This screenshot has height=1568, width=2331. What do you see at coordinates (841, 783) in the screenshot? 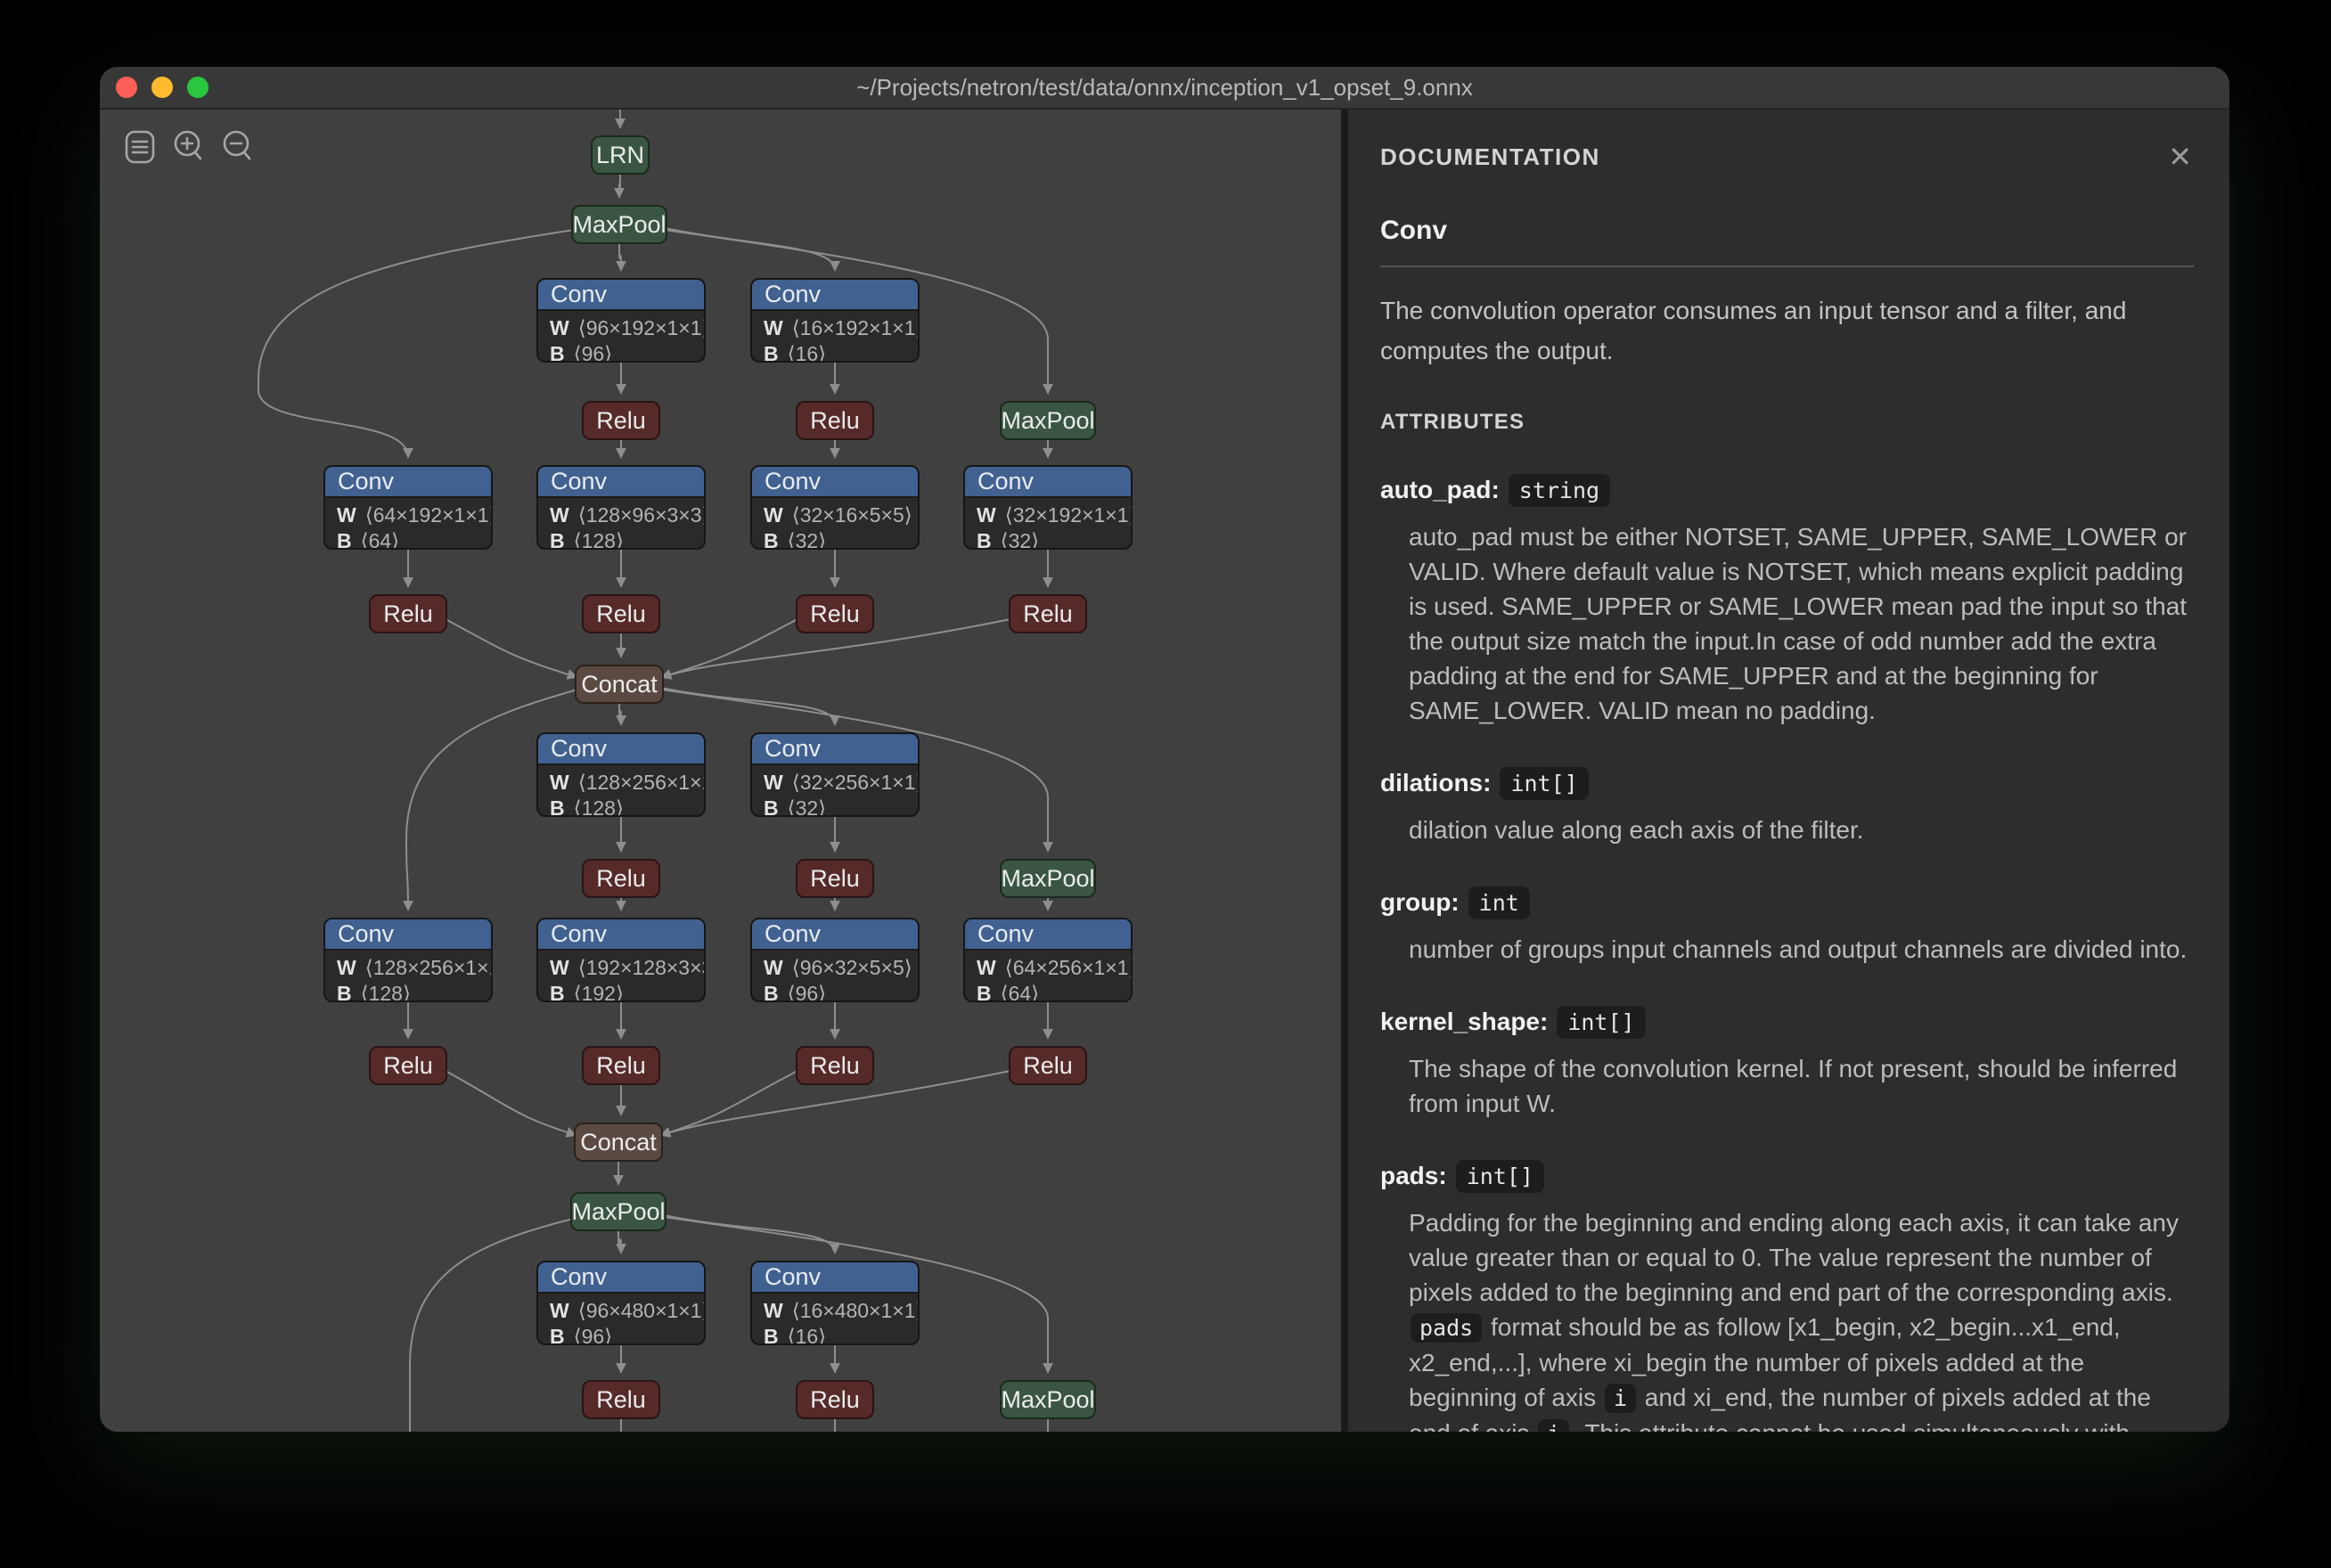
I see `param-row: W ⟨32×256×1×1⟩` at bounding box center [841, 783].